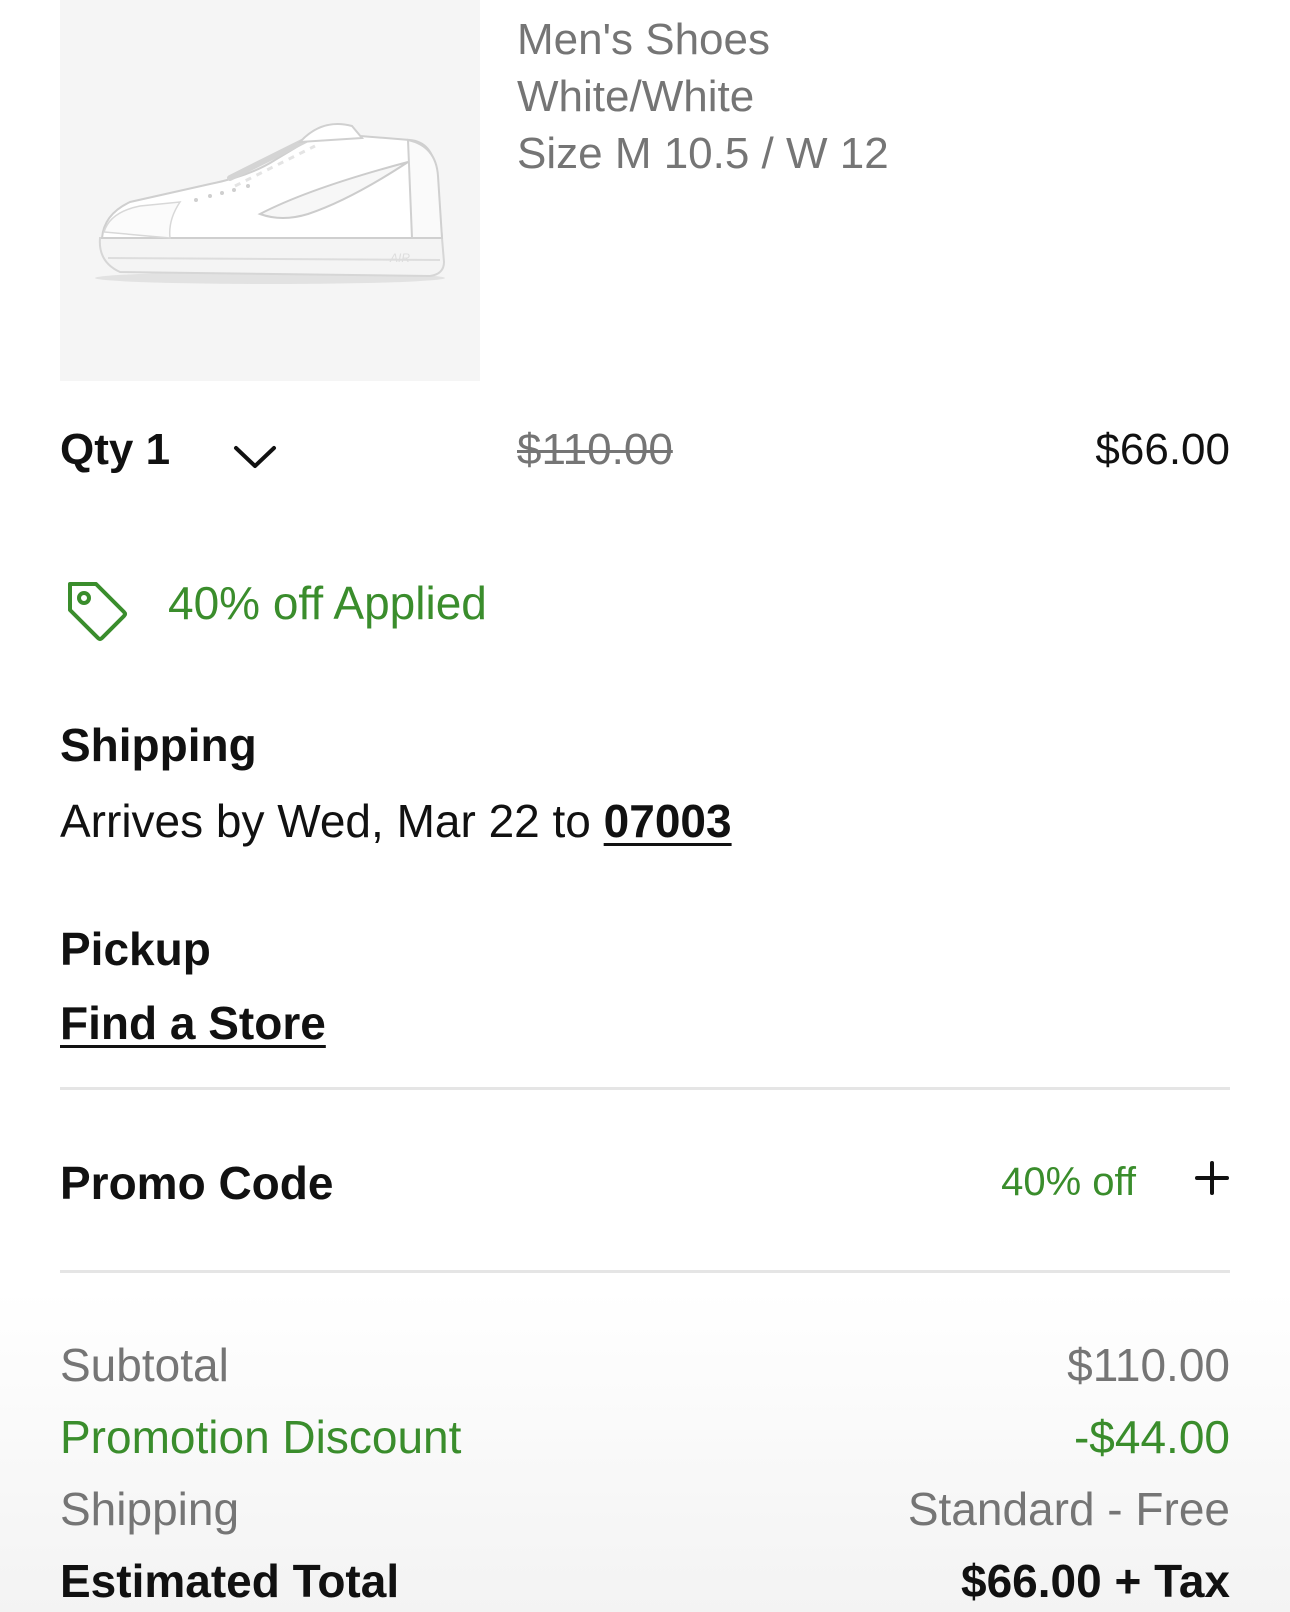 Image resolution: width=1290 pixels, height=1612 pixels. What do you see at coordinates (261, 1437) in the screenshot?
I see `promotion-discount-label: Promotion Discount` at bounding box center [261, 1437].